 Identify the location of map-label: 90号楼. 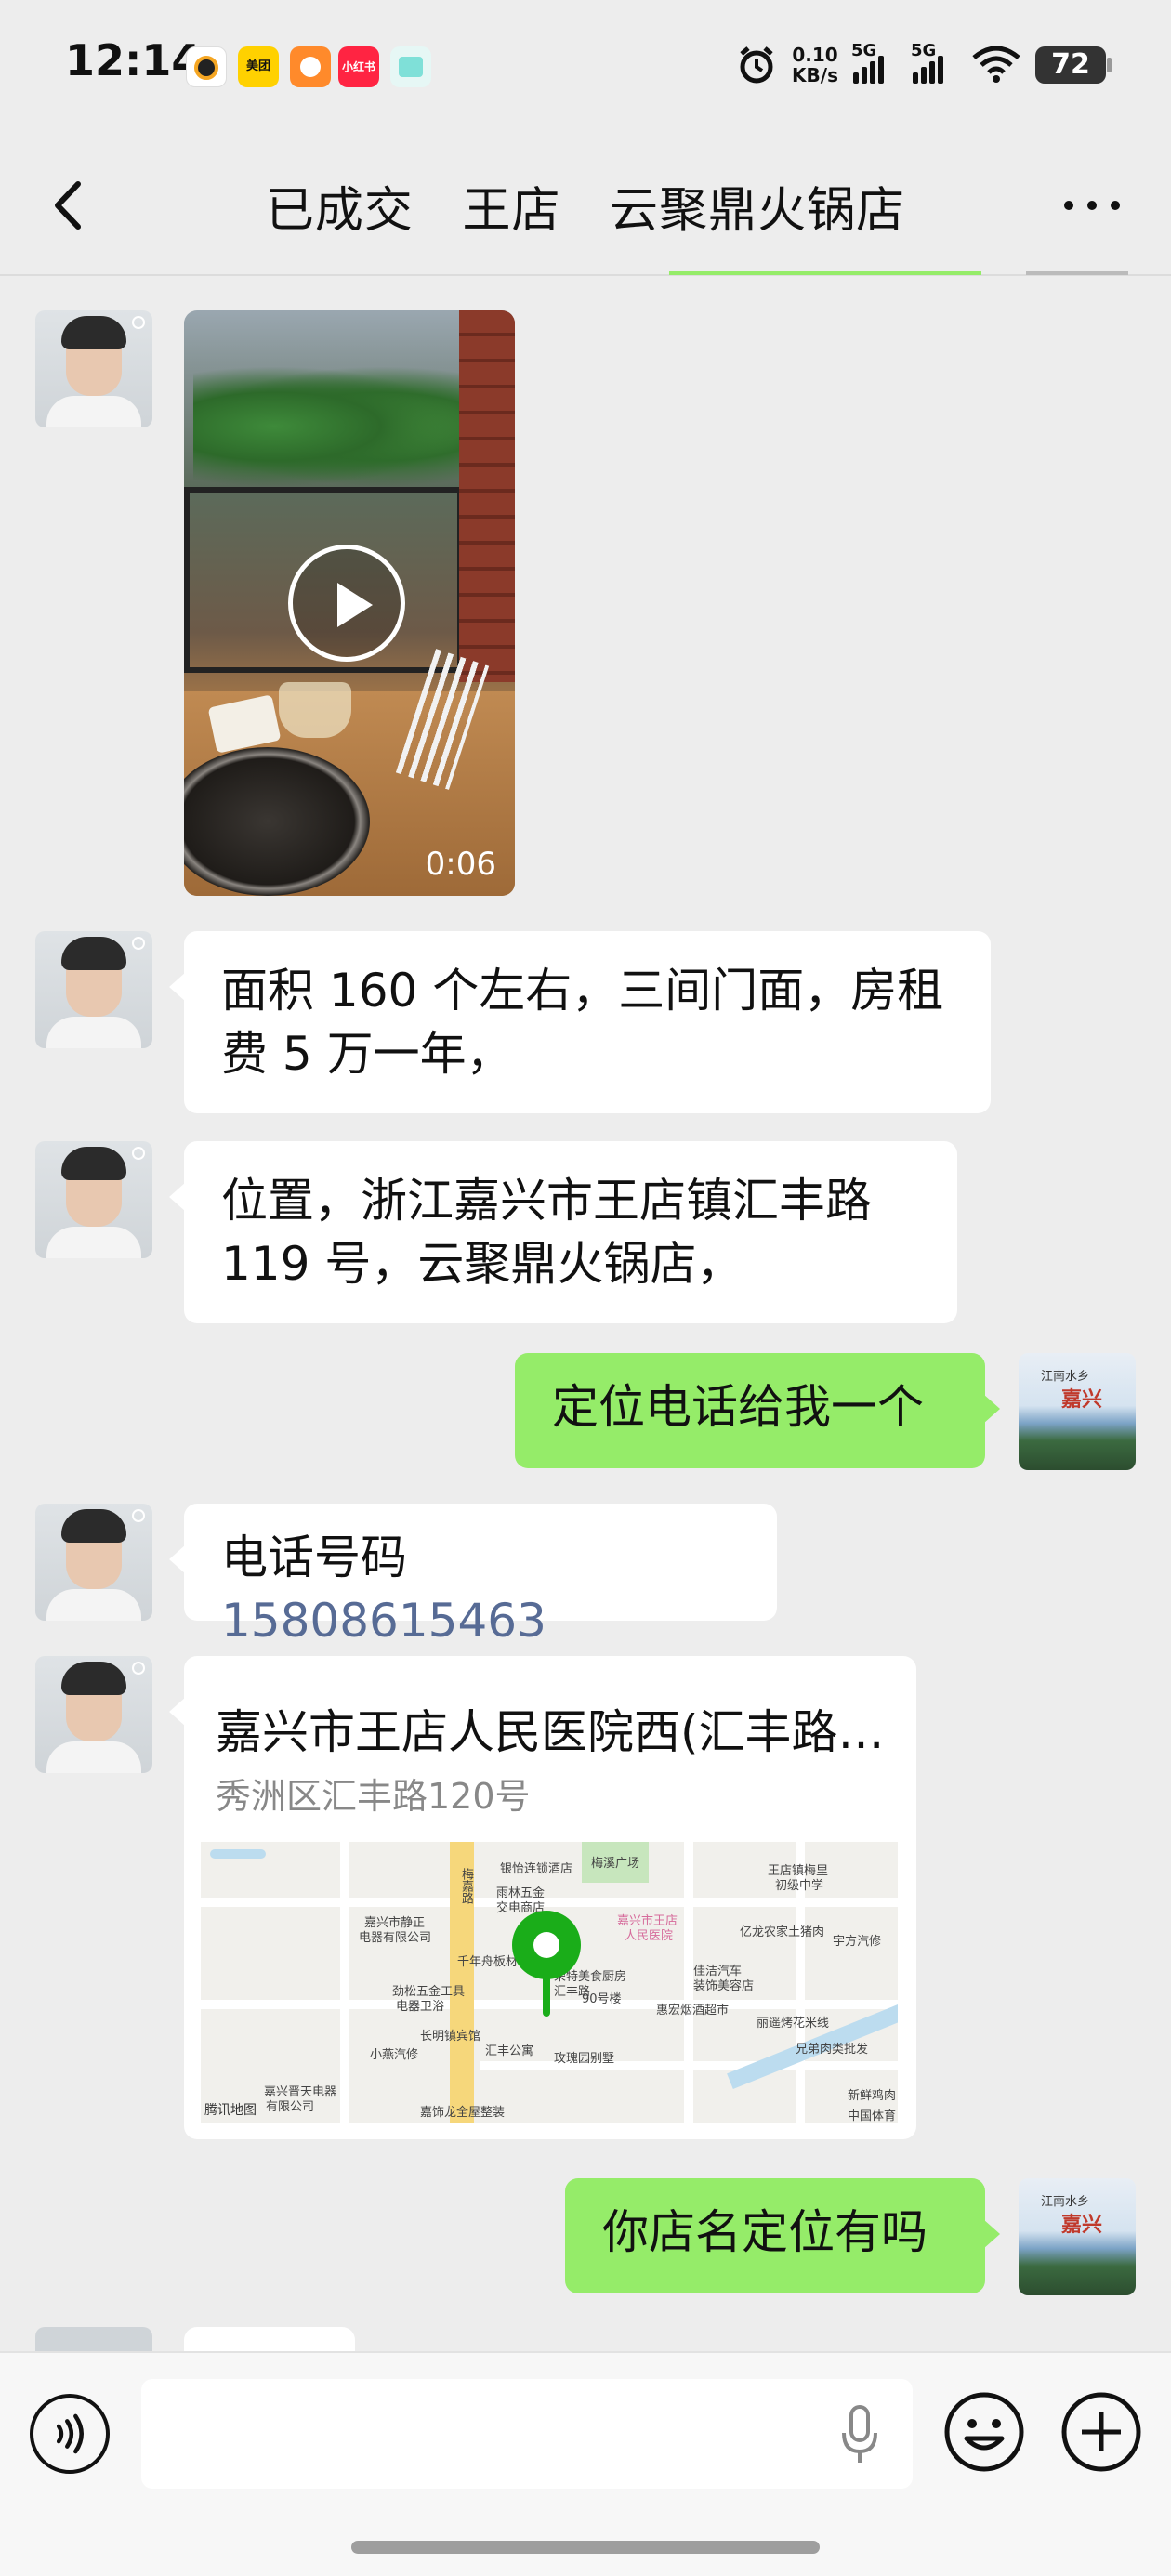
(602, 1999).